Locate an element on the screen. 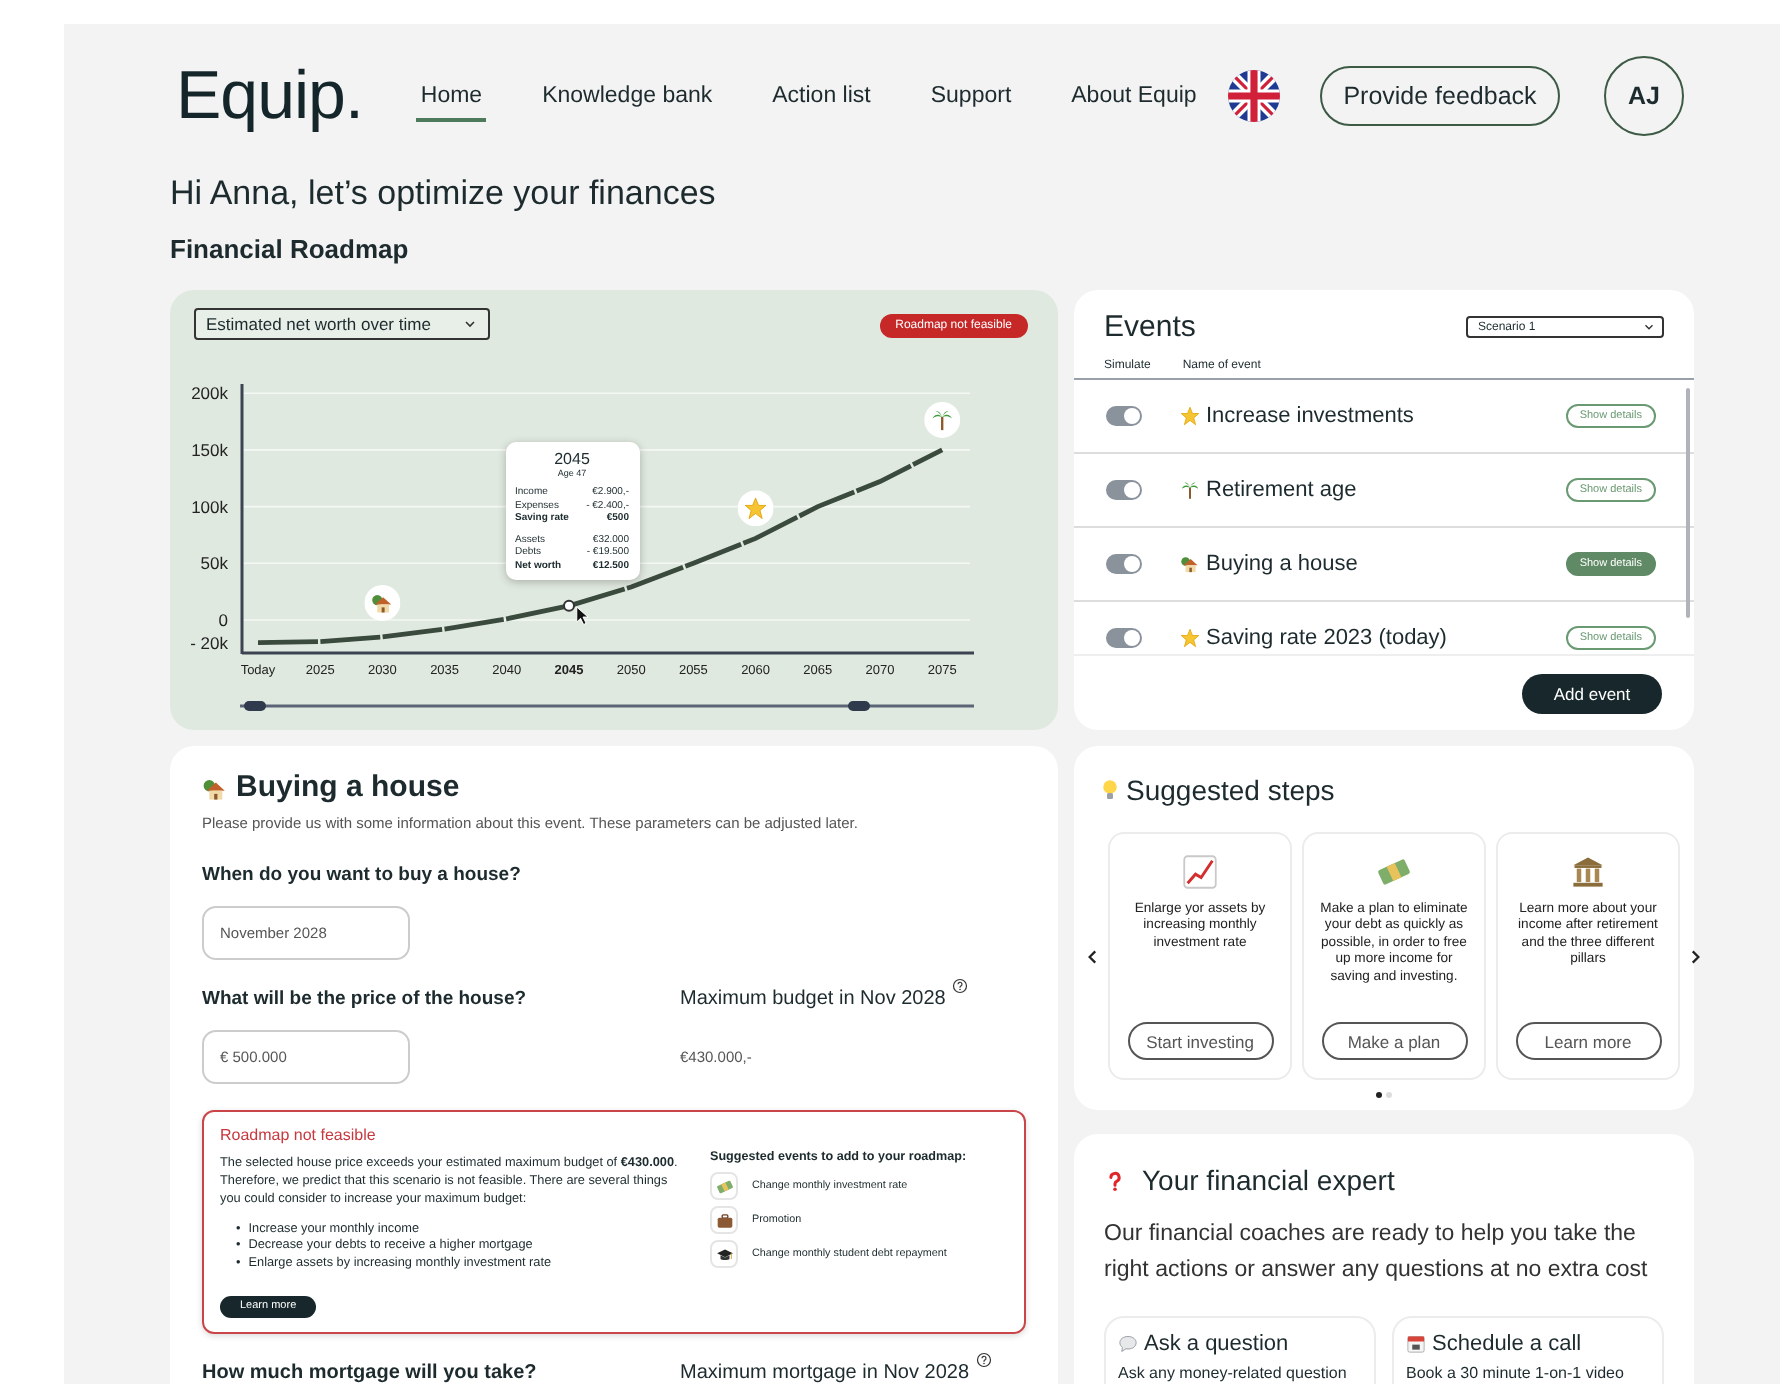 This screenshot has width=1780, height=1384. data-point is located at coordinates (569, 605).